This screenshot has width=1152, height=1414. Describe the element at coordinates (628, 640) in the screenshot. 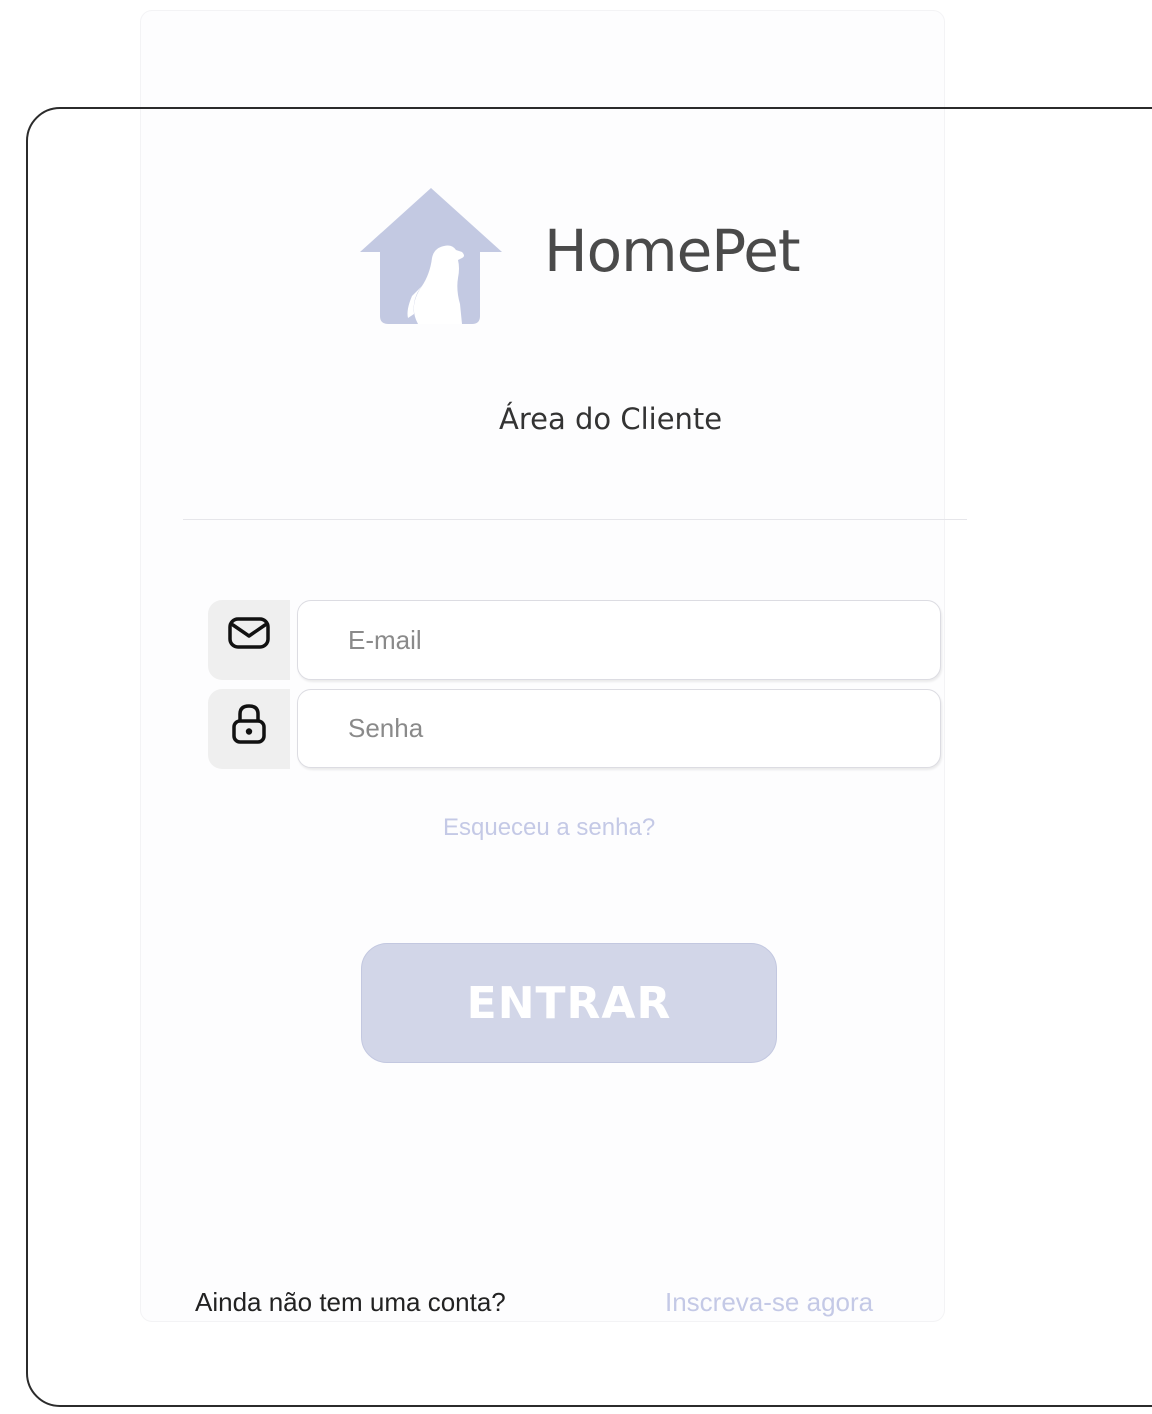

I see `email-field` at that location.